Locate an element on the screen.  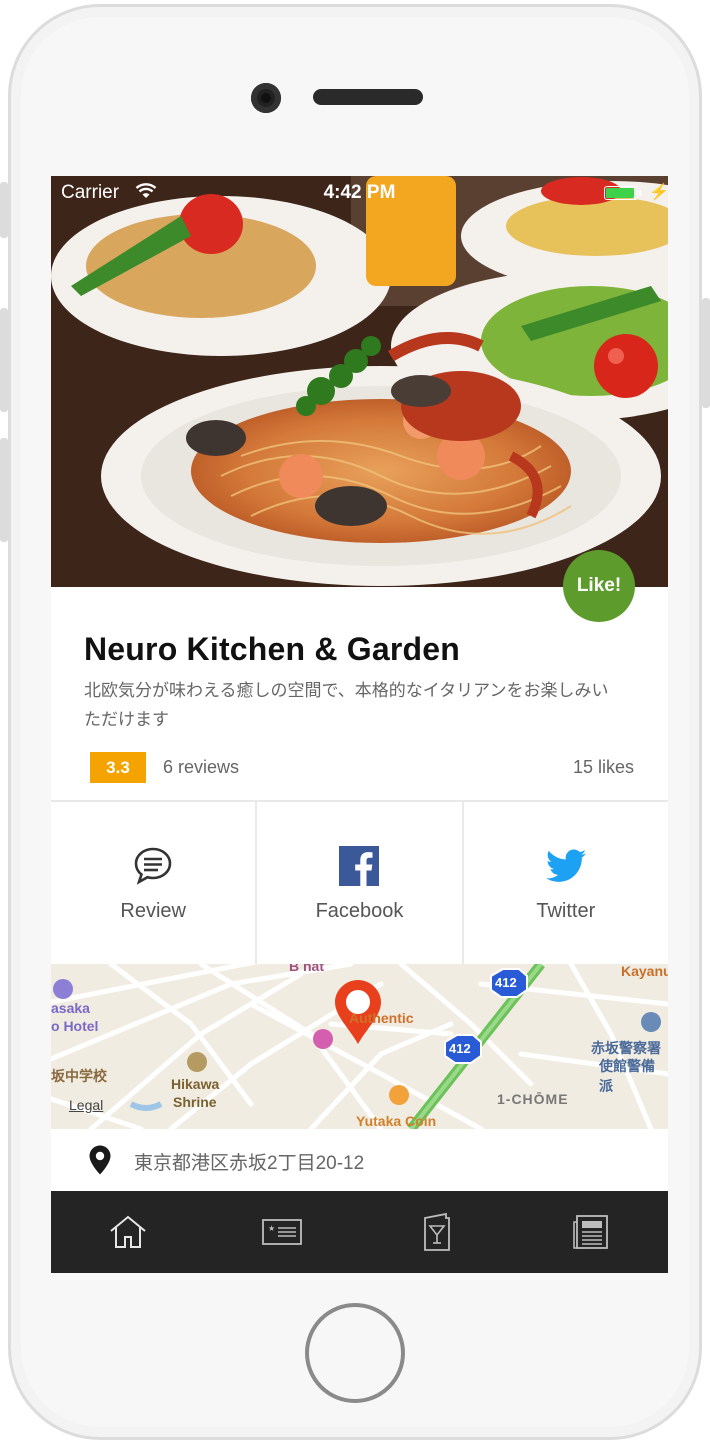
map-legal-link: Legal is located at coordinates (86, 1105).